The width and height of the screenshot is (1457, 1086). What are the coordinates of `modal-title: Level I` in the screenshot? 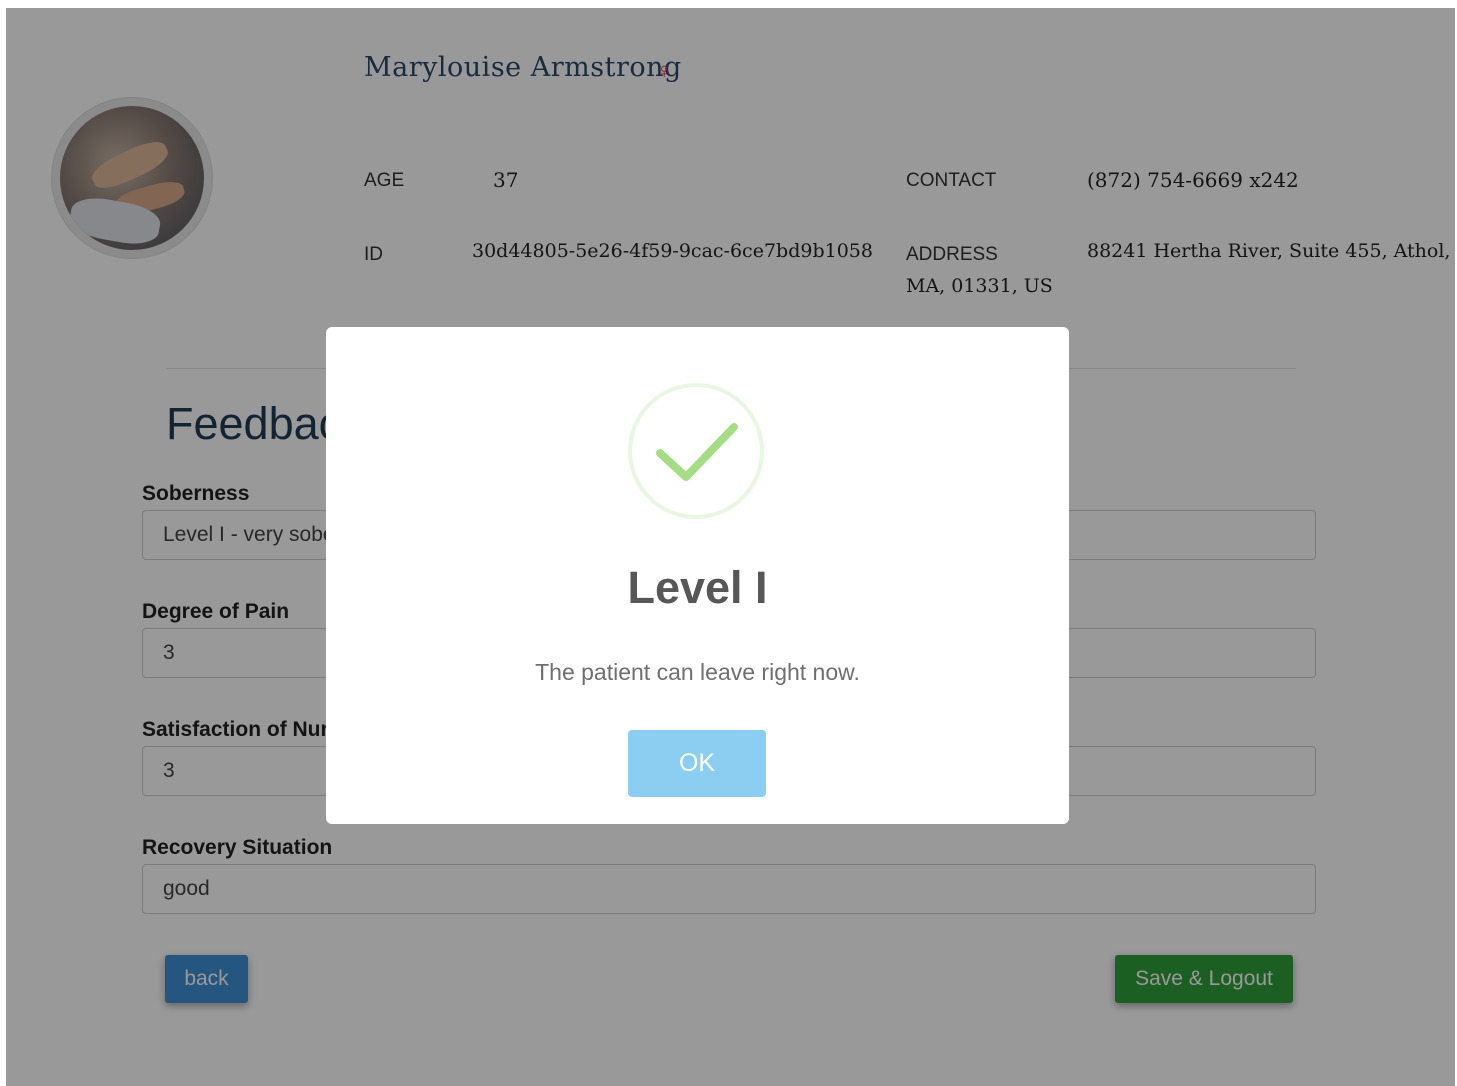 It's located at (697, 587).